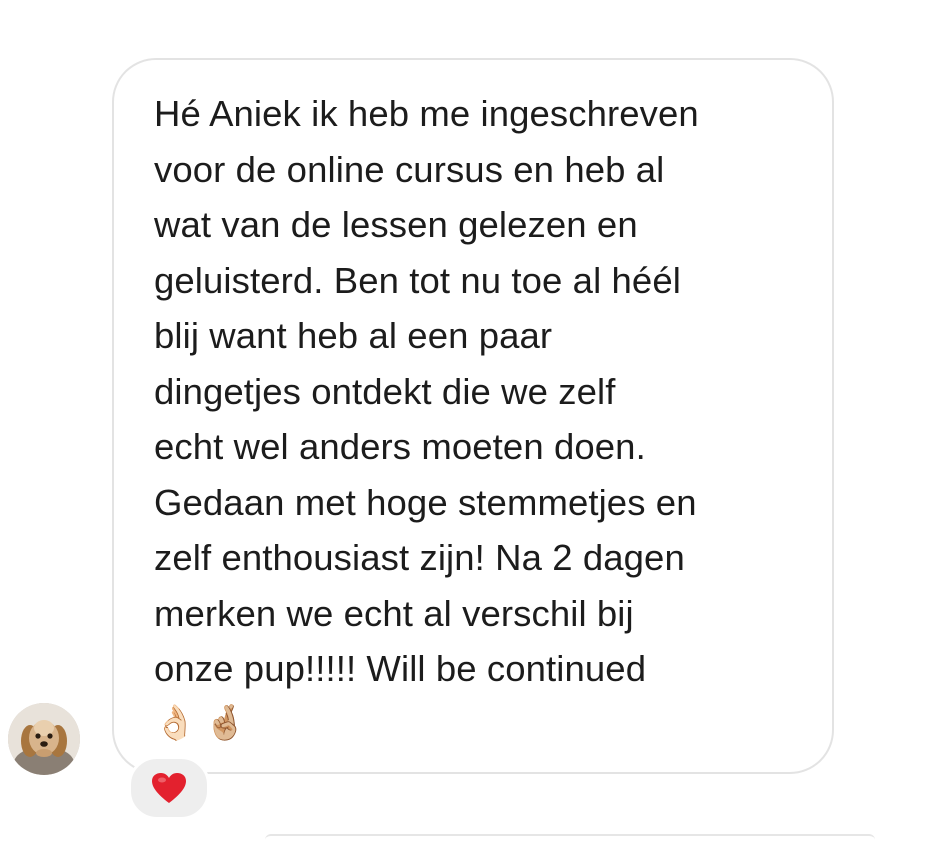  I want to click on heart-reaction, so click(169, 788).